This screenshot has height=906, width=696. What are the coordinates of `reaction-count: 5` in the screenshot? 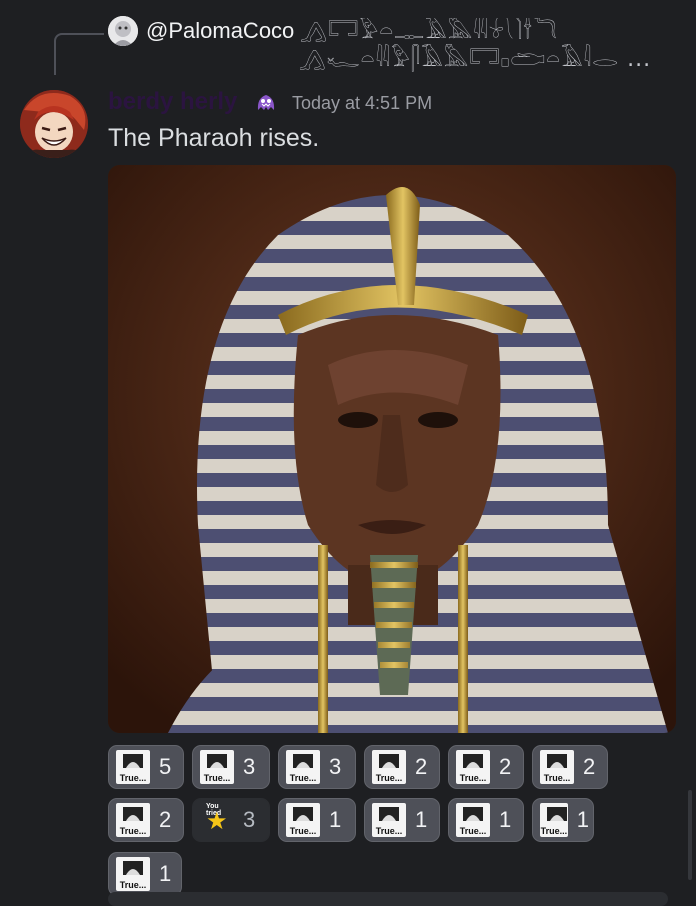 It's located at (165, 766).